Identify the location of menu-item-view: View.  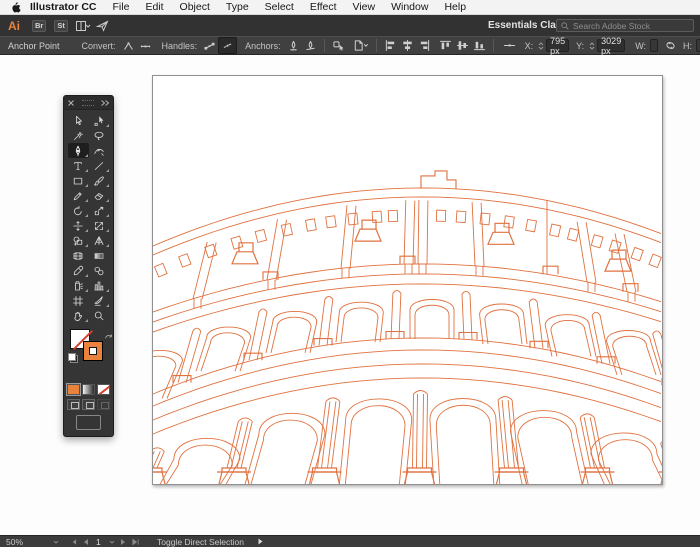
(364, 7).